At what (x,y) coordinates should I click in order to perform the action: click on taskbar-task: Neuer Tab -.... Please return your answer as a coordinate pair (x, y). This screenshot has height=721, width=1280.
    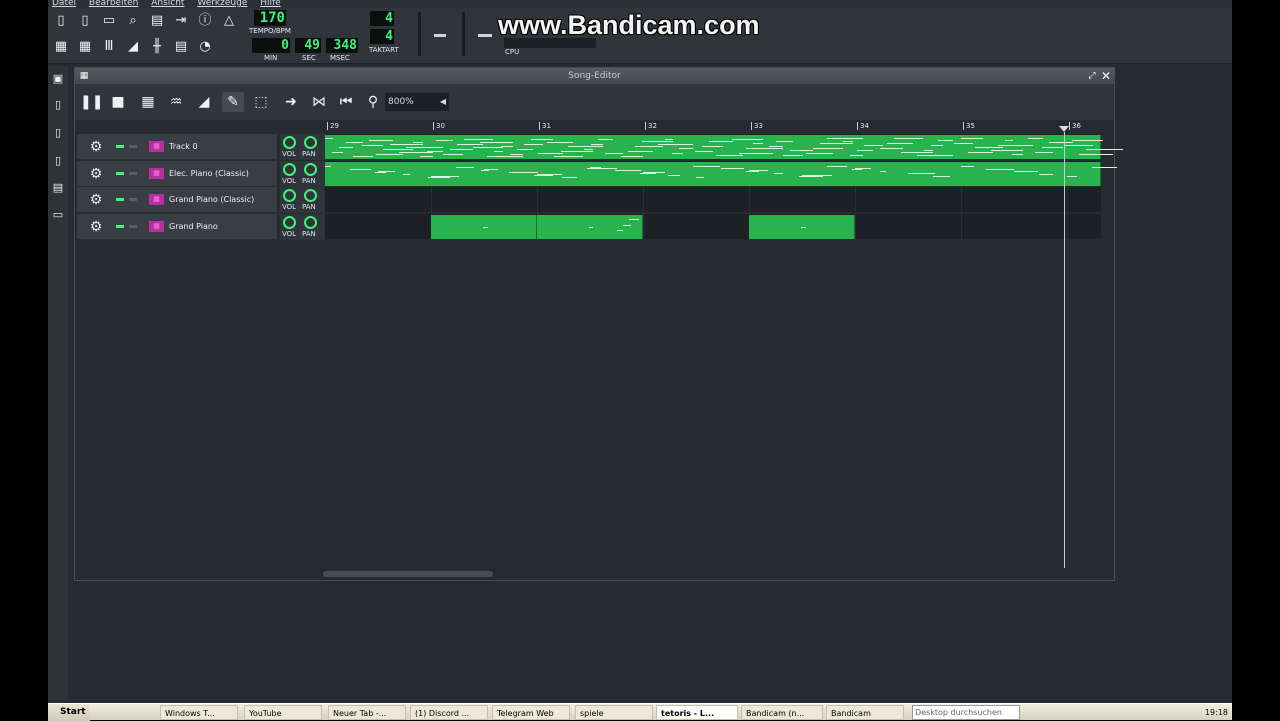
    Looking at the image, I should click on (367, 712).